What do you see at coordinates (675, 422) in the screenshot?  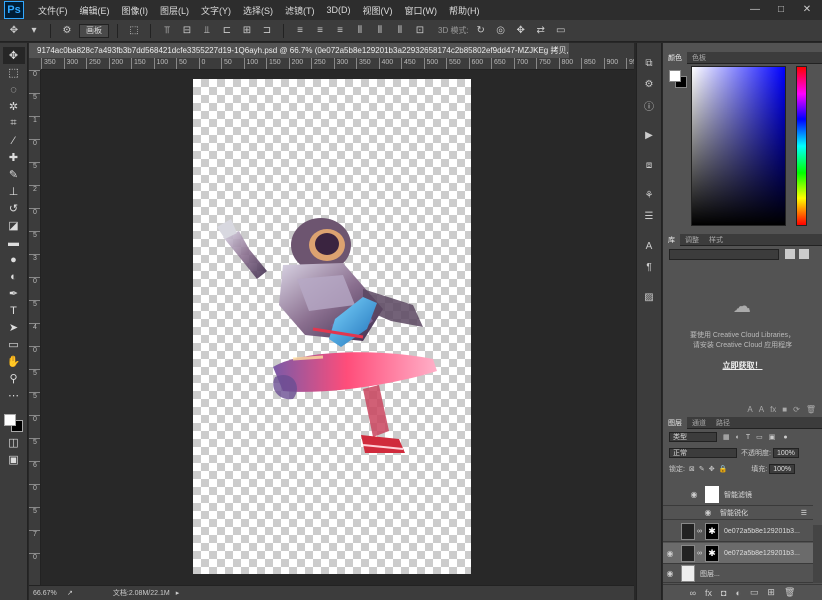 I see `tab-layers: 图层` at bounding box center [675, 422].